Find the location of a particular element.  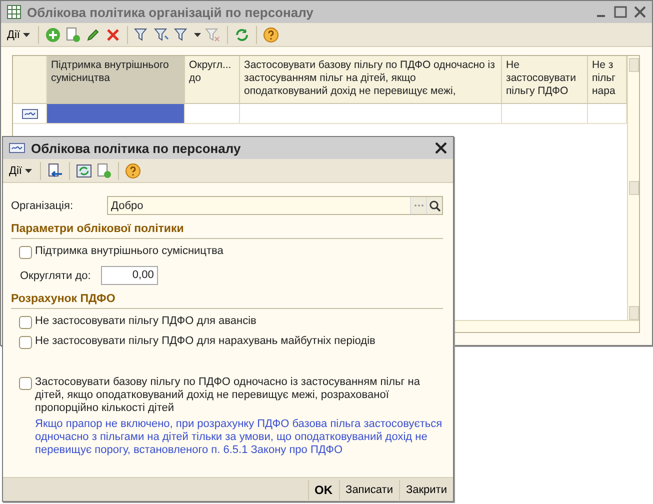

column-header: Округл... до is located at coordinates (212, 79).